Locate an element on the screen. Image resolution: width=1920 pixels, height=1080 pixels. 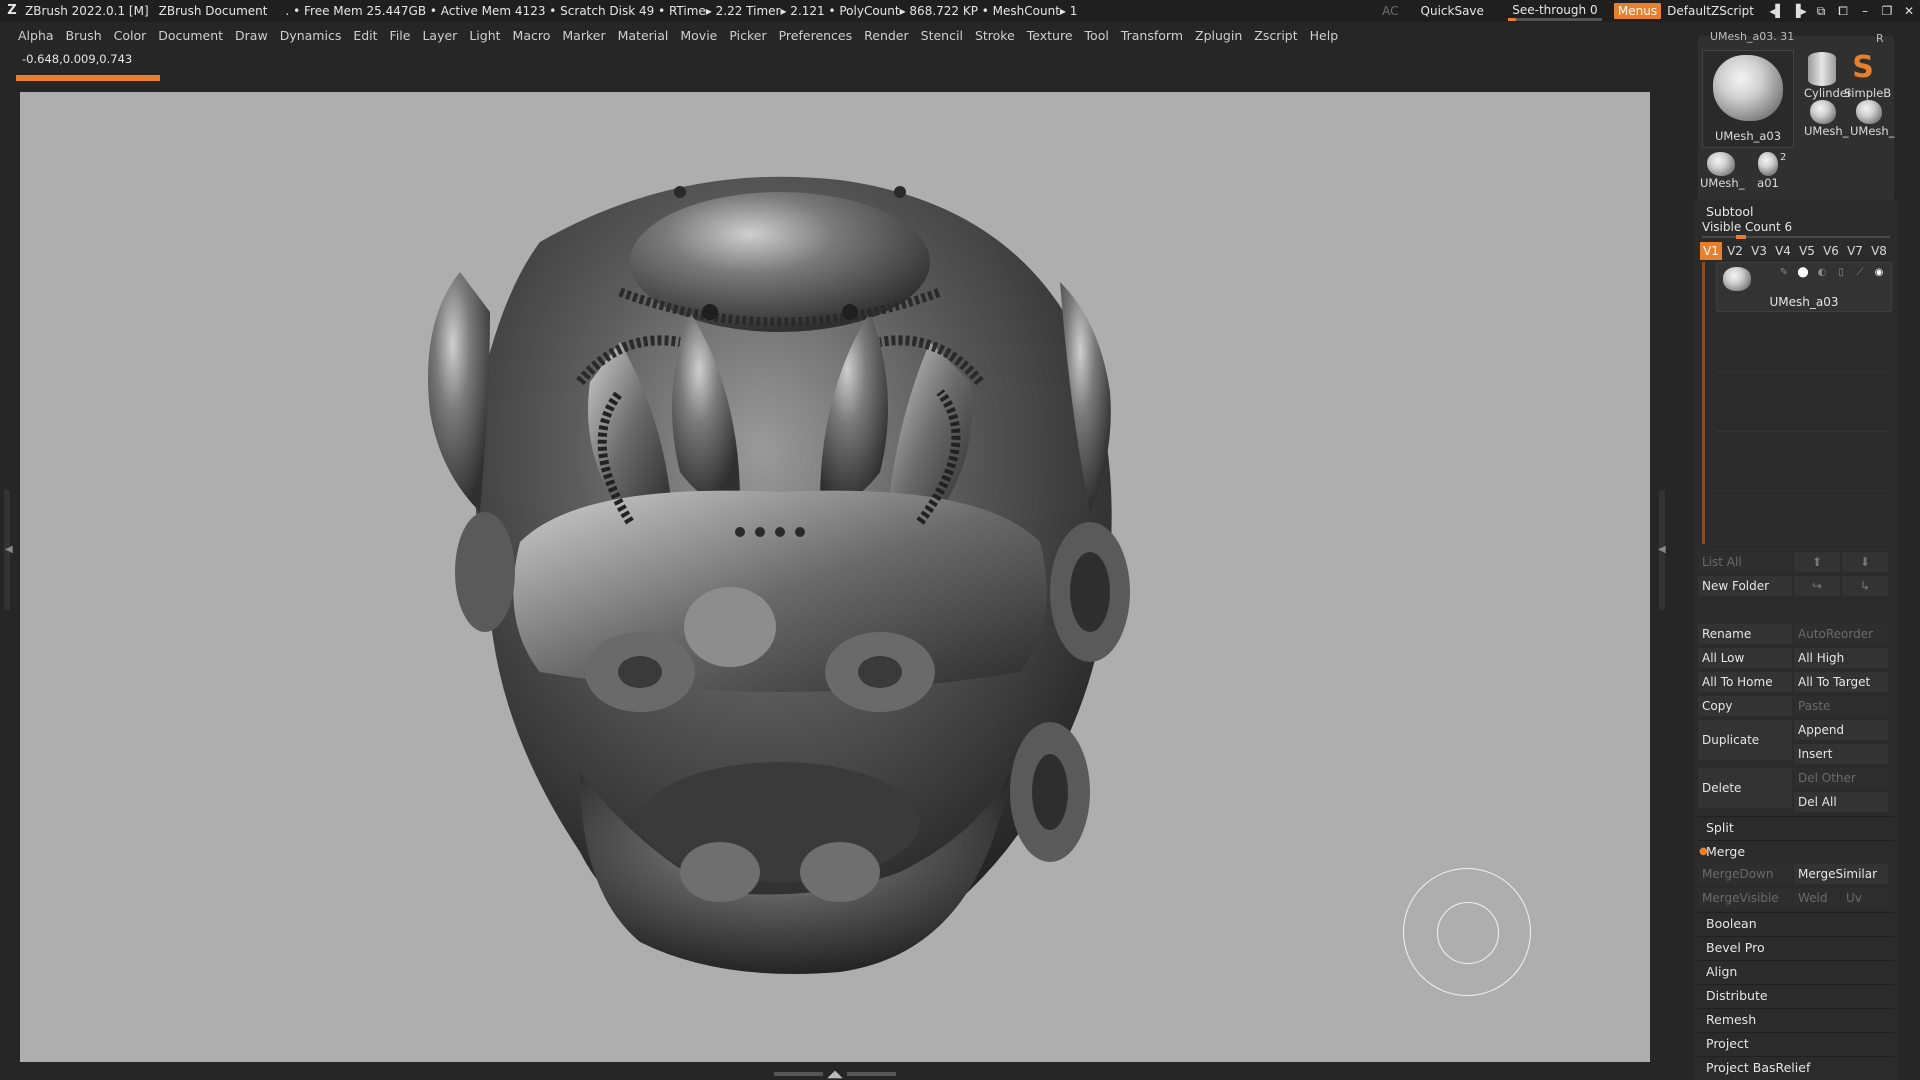
menu-layer: Layer is located at coordinates (439, 35).